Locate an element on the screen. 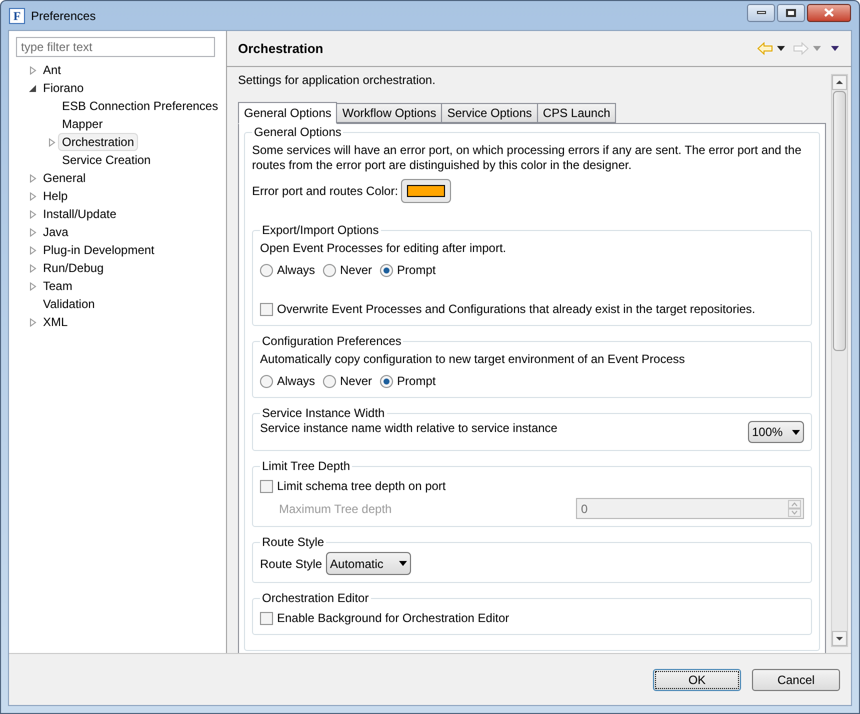 This screenshot has width=860, height=714. ok-button: OK is located at coordinates (697, 679).